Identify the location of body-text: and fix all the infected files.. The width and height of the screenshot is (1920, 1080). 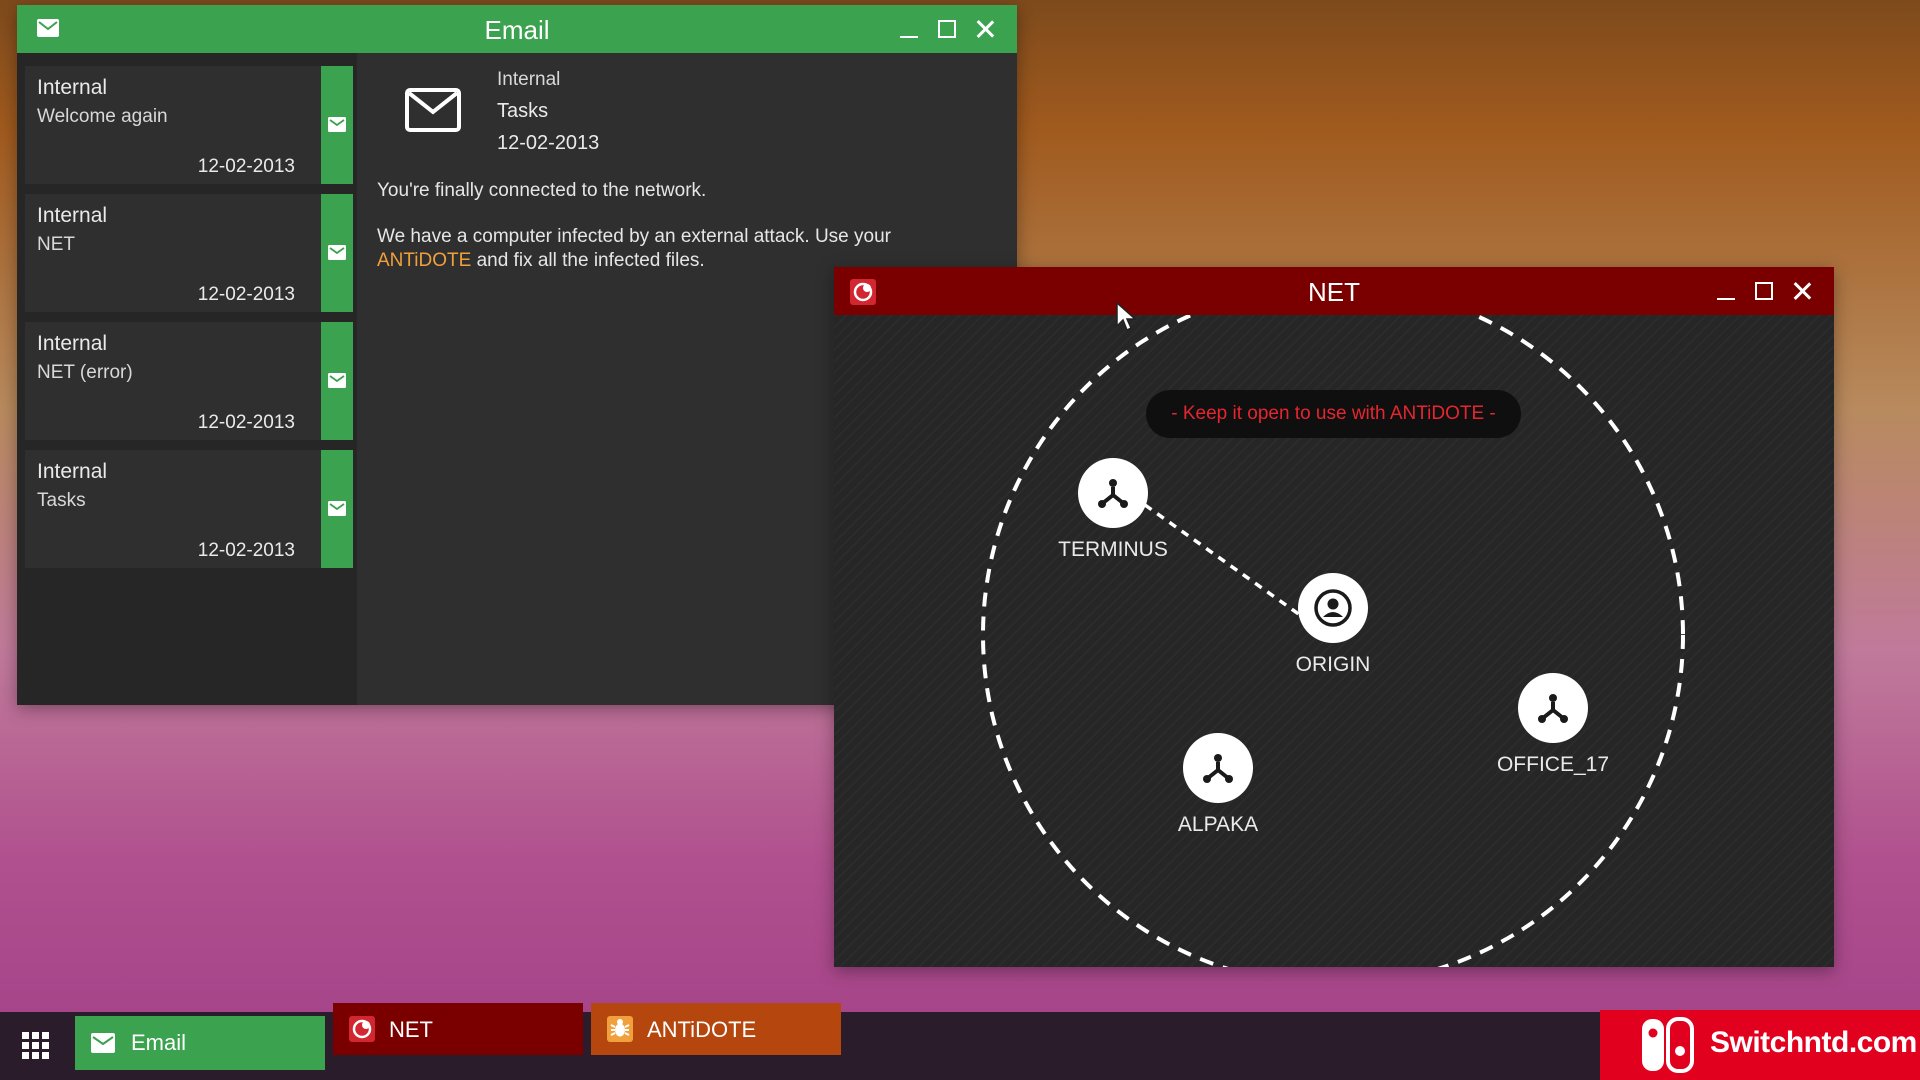
(588, 260).